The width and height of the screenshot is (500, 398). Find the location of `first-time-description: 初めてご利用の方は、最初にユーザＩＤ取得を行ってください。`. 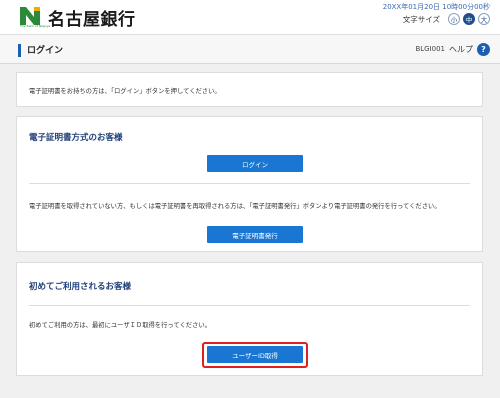

first-time-description: 初めてご利用の方は、最初にユーザＩＤ取得を行ってください。 is located at coordinates (120, 325).